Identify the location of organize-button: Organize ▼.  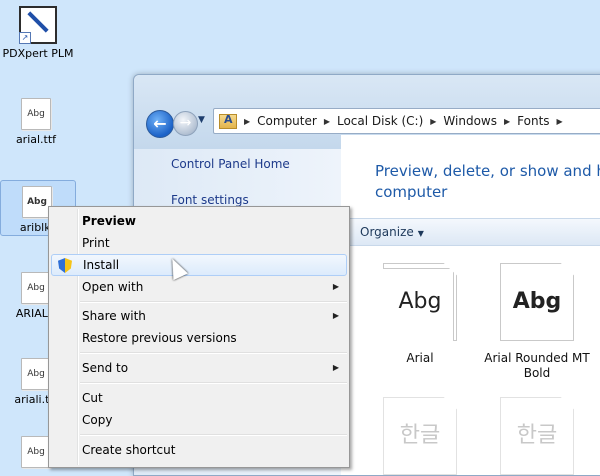
(392, 232).